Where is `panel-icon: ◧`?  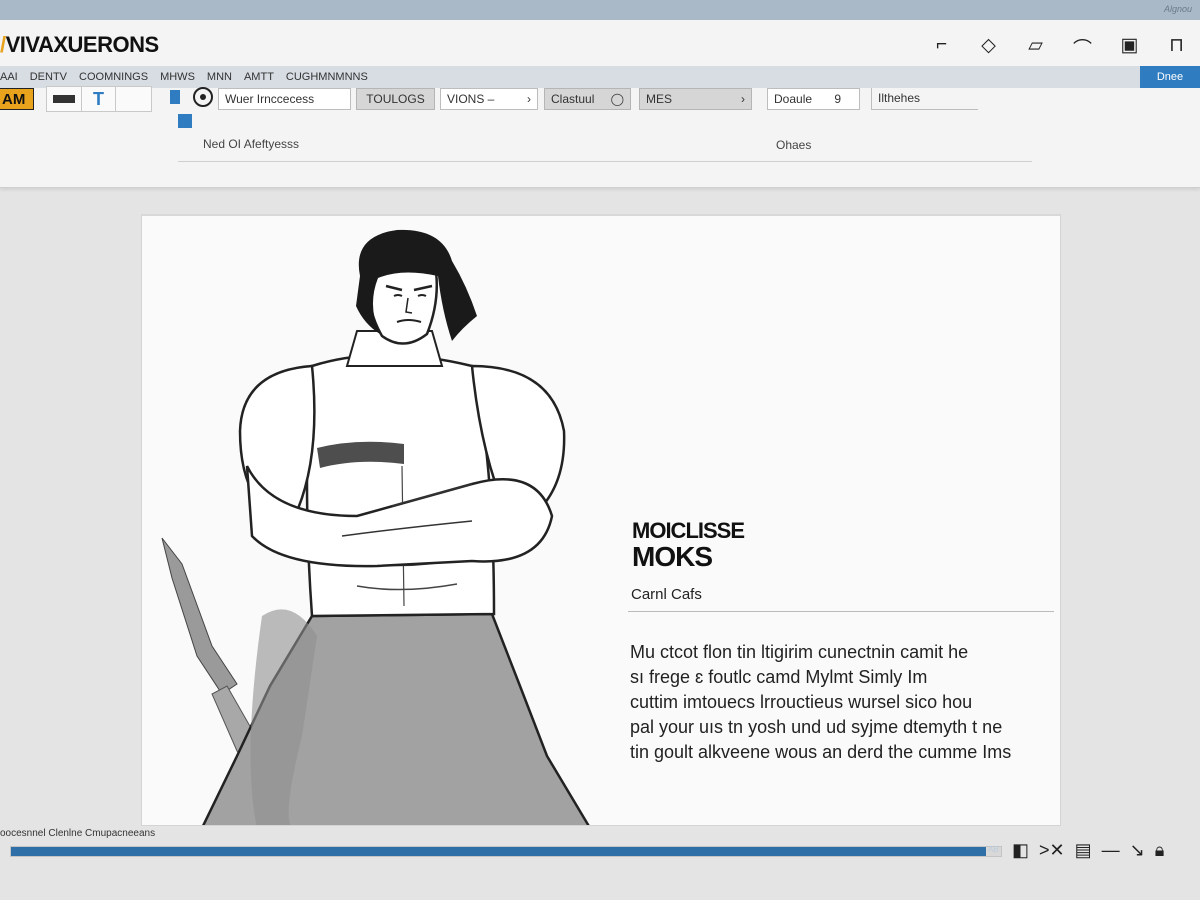
panel-icon: ◧ is located at coordinates (1020, 850).